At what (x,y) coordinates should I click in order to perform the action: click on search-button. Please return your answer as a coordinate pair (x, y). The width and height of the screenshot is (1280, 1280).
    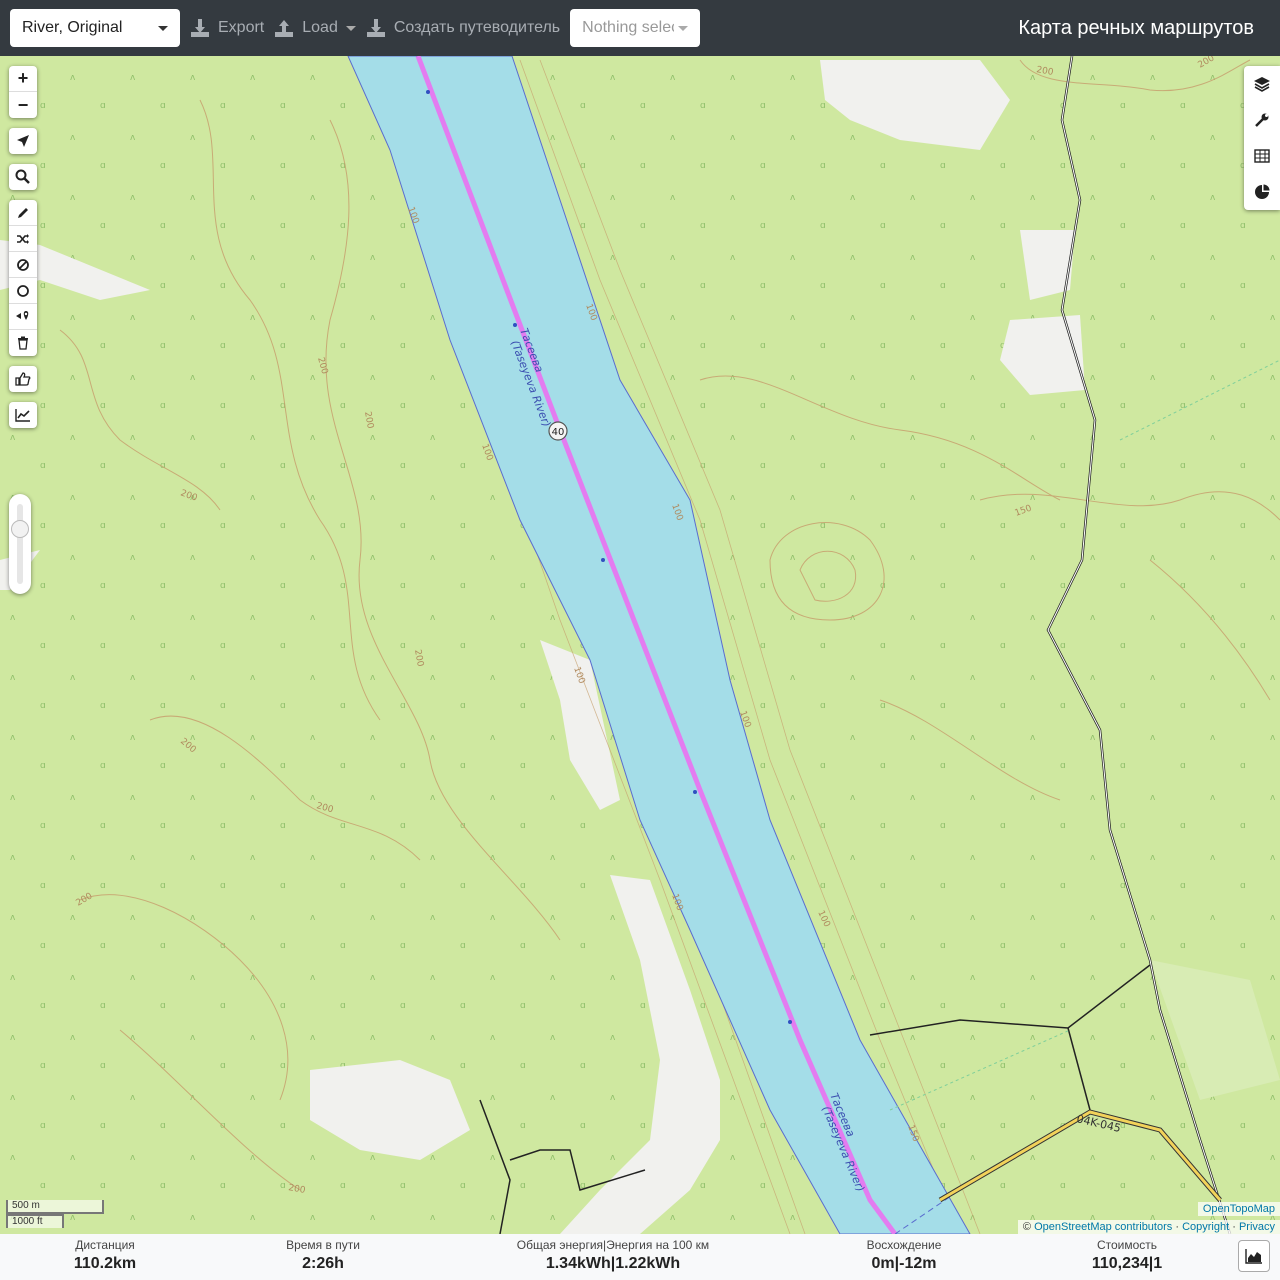
    Looking at the image, I should click on (23, 177).